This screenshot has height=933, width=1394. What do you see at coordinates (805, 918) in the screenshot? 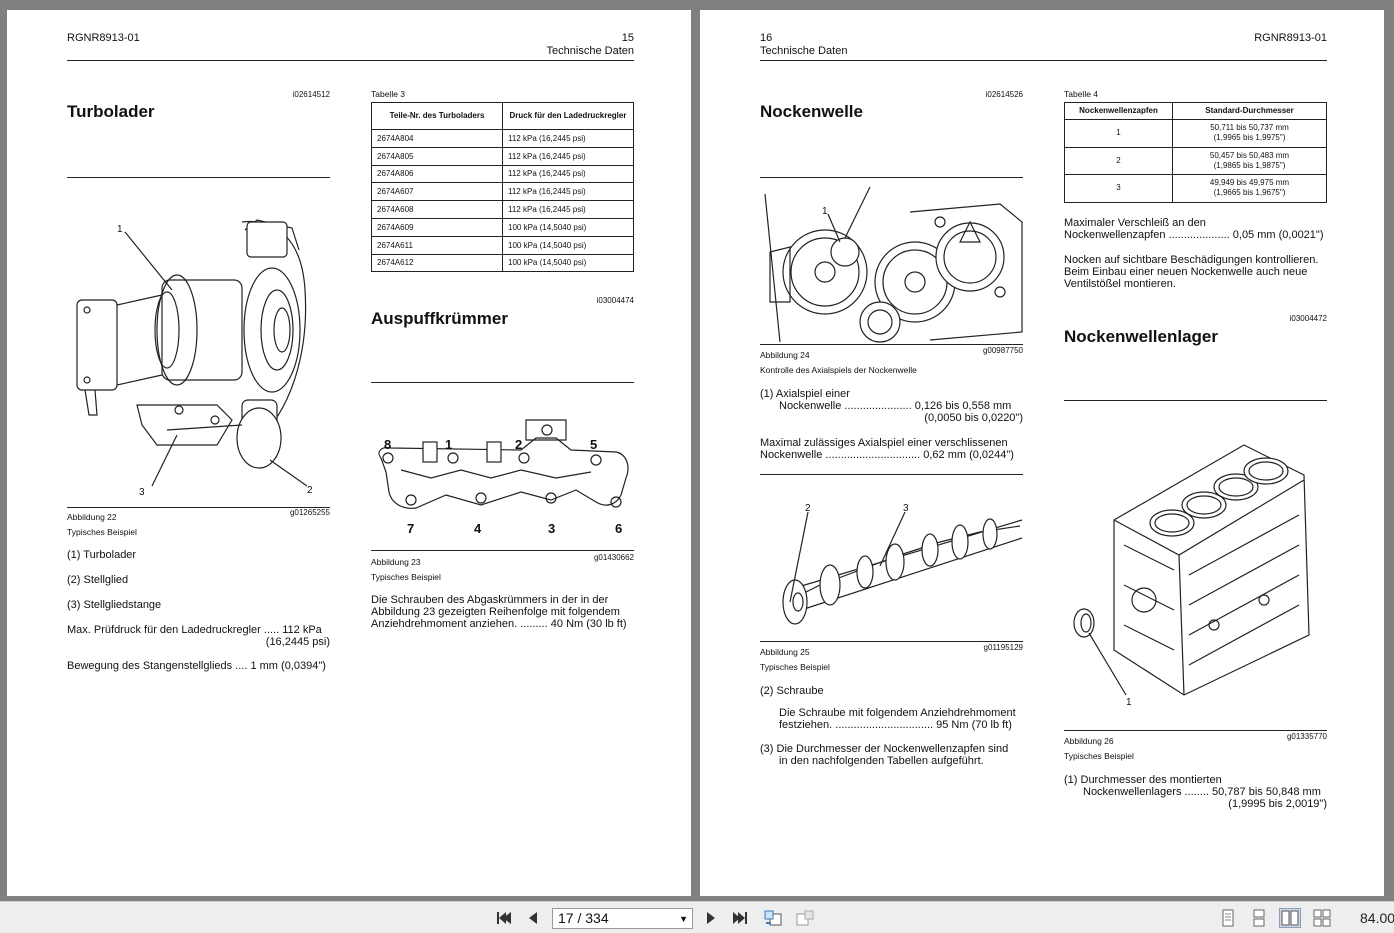
I see `go-forward-view-button` at bounding box center [805, 918].